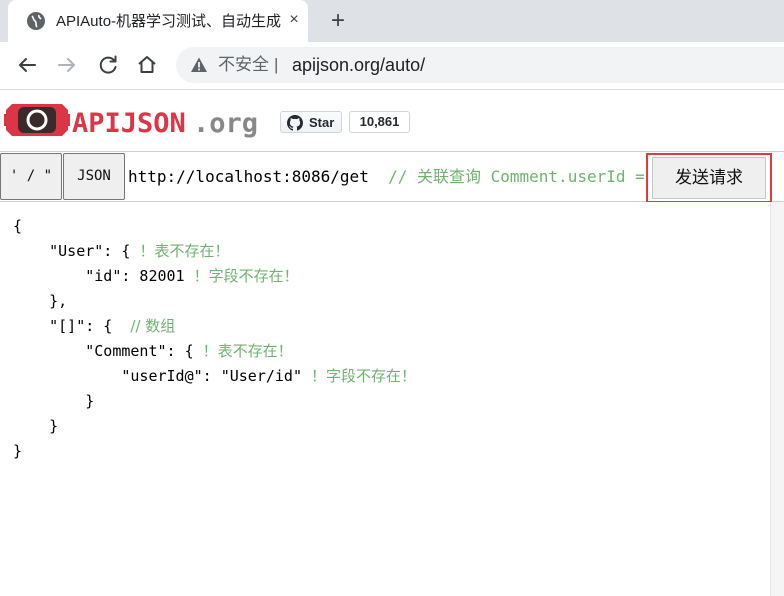 Image resolution: width=784 pixels, height=596 pixels. What do you see at coordinates (153, 351) in the screenshot?
I see `code-line: "Comment": { ！表不存在！` at bounding box center [153, 351].